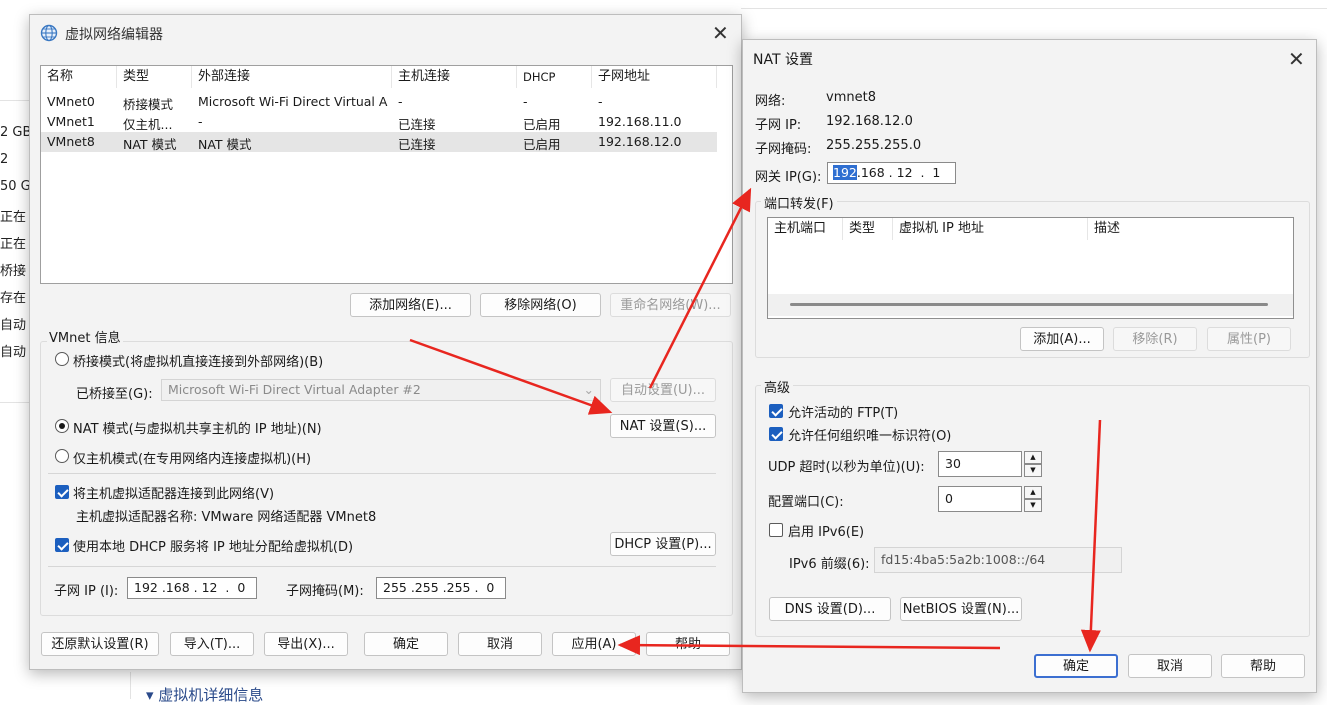  What do you see at coordinates (1091, 536) in the screenshot?
I see `arrow-to-ok` at bounding box center [1091, 536].